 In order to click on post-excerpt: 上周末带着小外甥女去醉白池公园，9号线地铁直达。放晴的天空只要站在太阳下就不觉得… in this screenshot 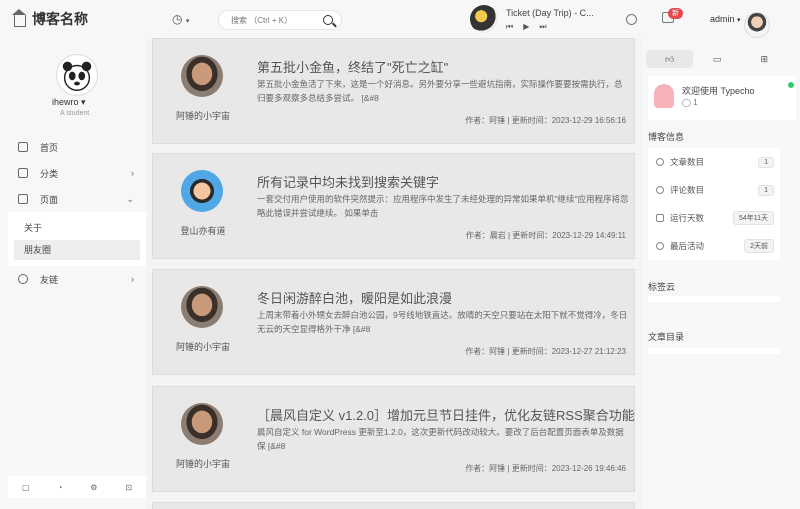, I will do `click(442, 322)`.